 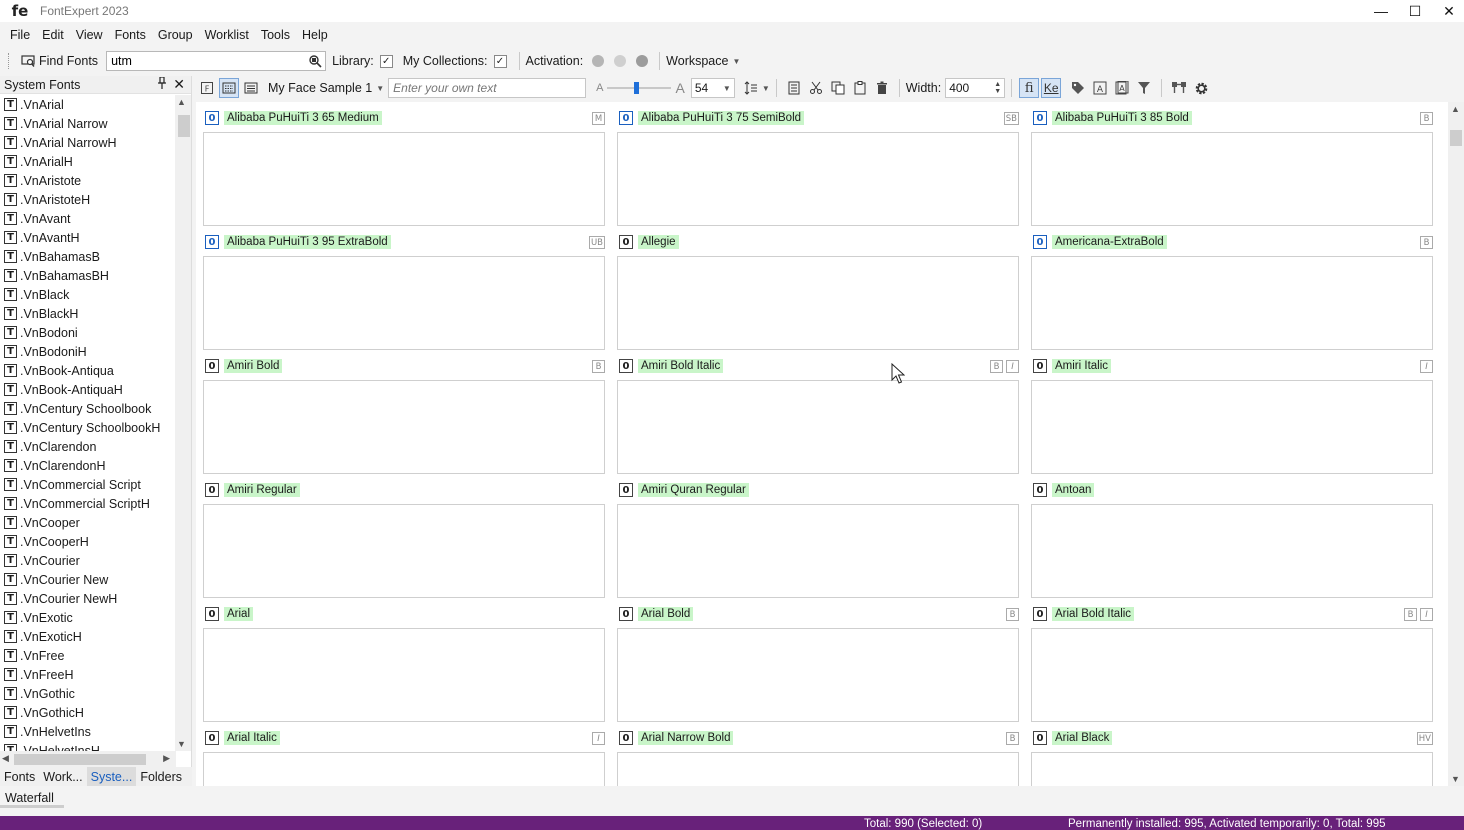 I want to click on font-list-item: T .VnArialH, so click(x=88, y=161).